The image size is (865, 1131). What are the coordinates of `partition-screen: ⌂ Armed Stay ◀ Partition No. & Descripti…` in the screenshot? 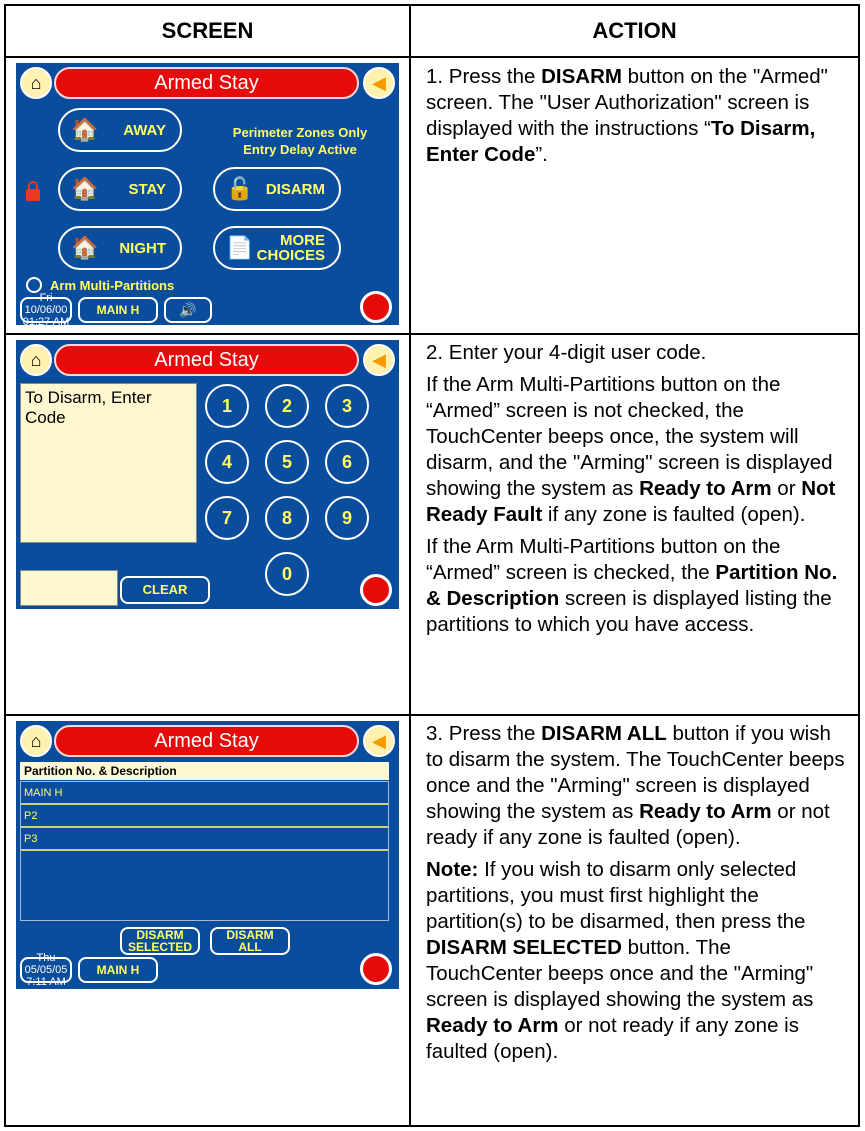 It's located at (207, 855).